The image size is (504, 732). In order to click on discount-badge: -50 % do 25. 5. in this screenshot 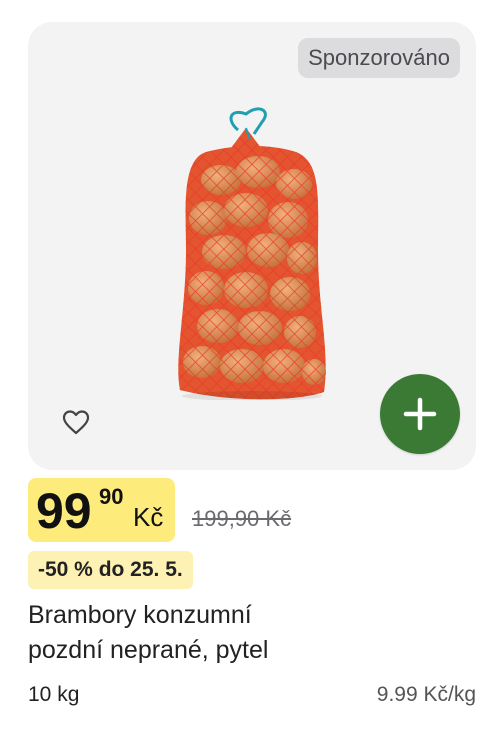, I will do `click(110, 570)`.